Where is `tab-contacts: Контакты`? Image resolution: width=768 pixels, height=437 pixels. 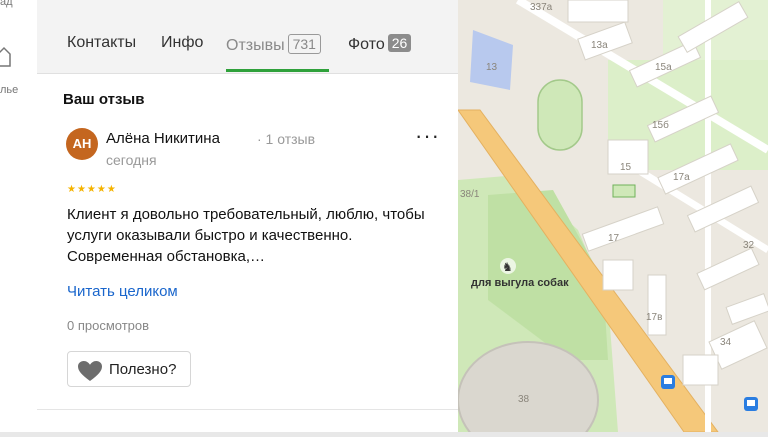 tab-contacts: Контакты is located at coordinates (101, 43).